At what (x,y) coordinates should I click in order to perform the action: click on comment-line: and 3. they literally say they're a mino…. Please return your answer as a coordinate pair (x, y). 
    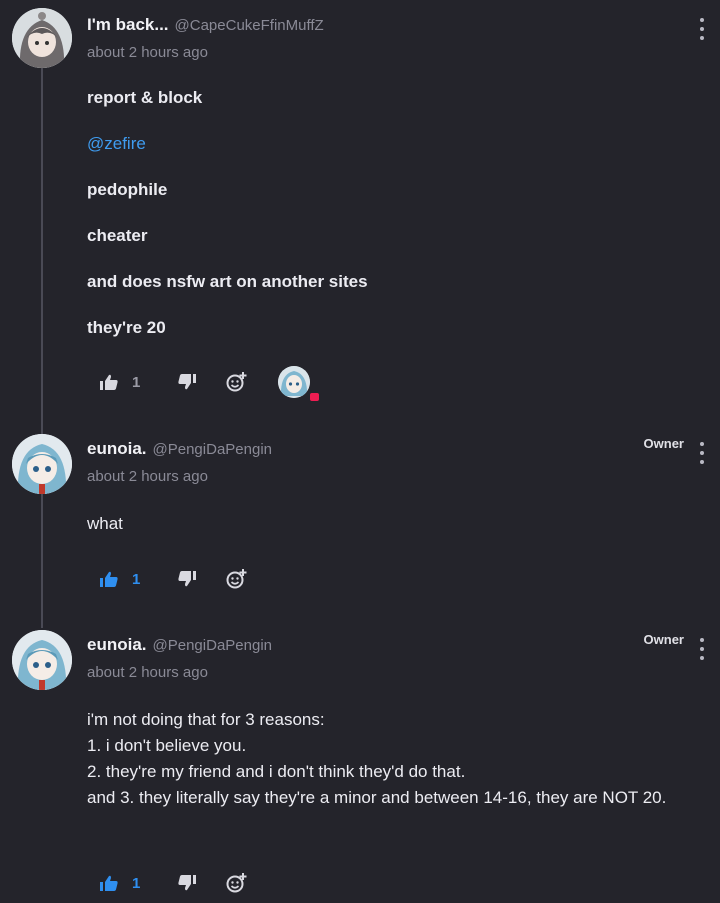
    Looking at the image, I should click on (377, 797).